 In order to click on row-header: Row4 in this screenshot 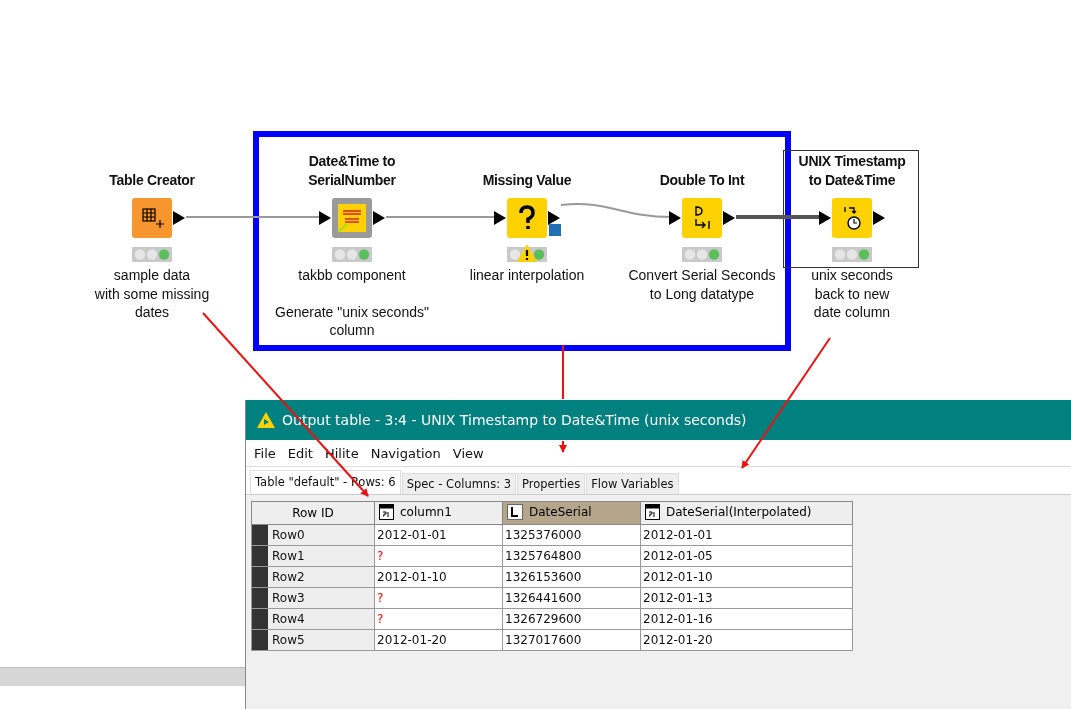, I will do `click(313, 619)`.